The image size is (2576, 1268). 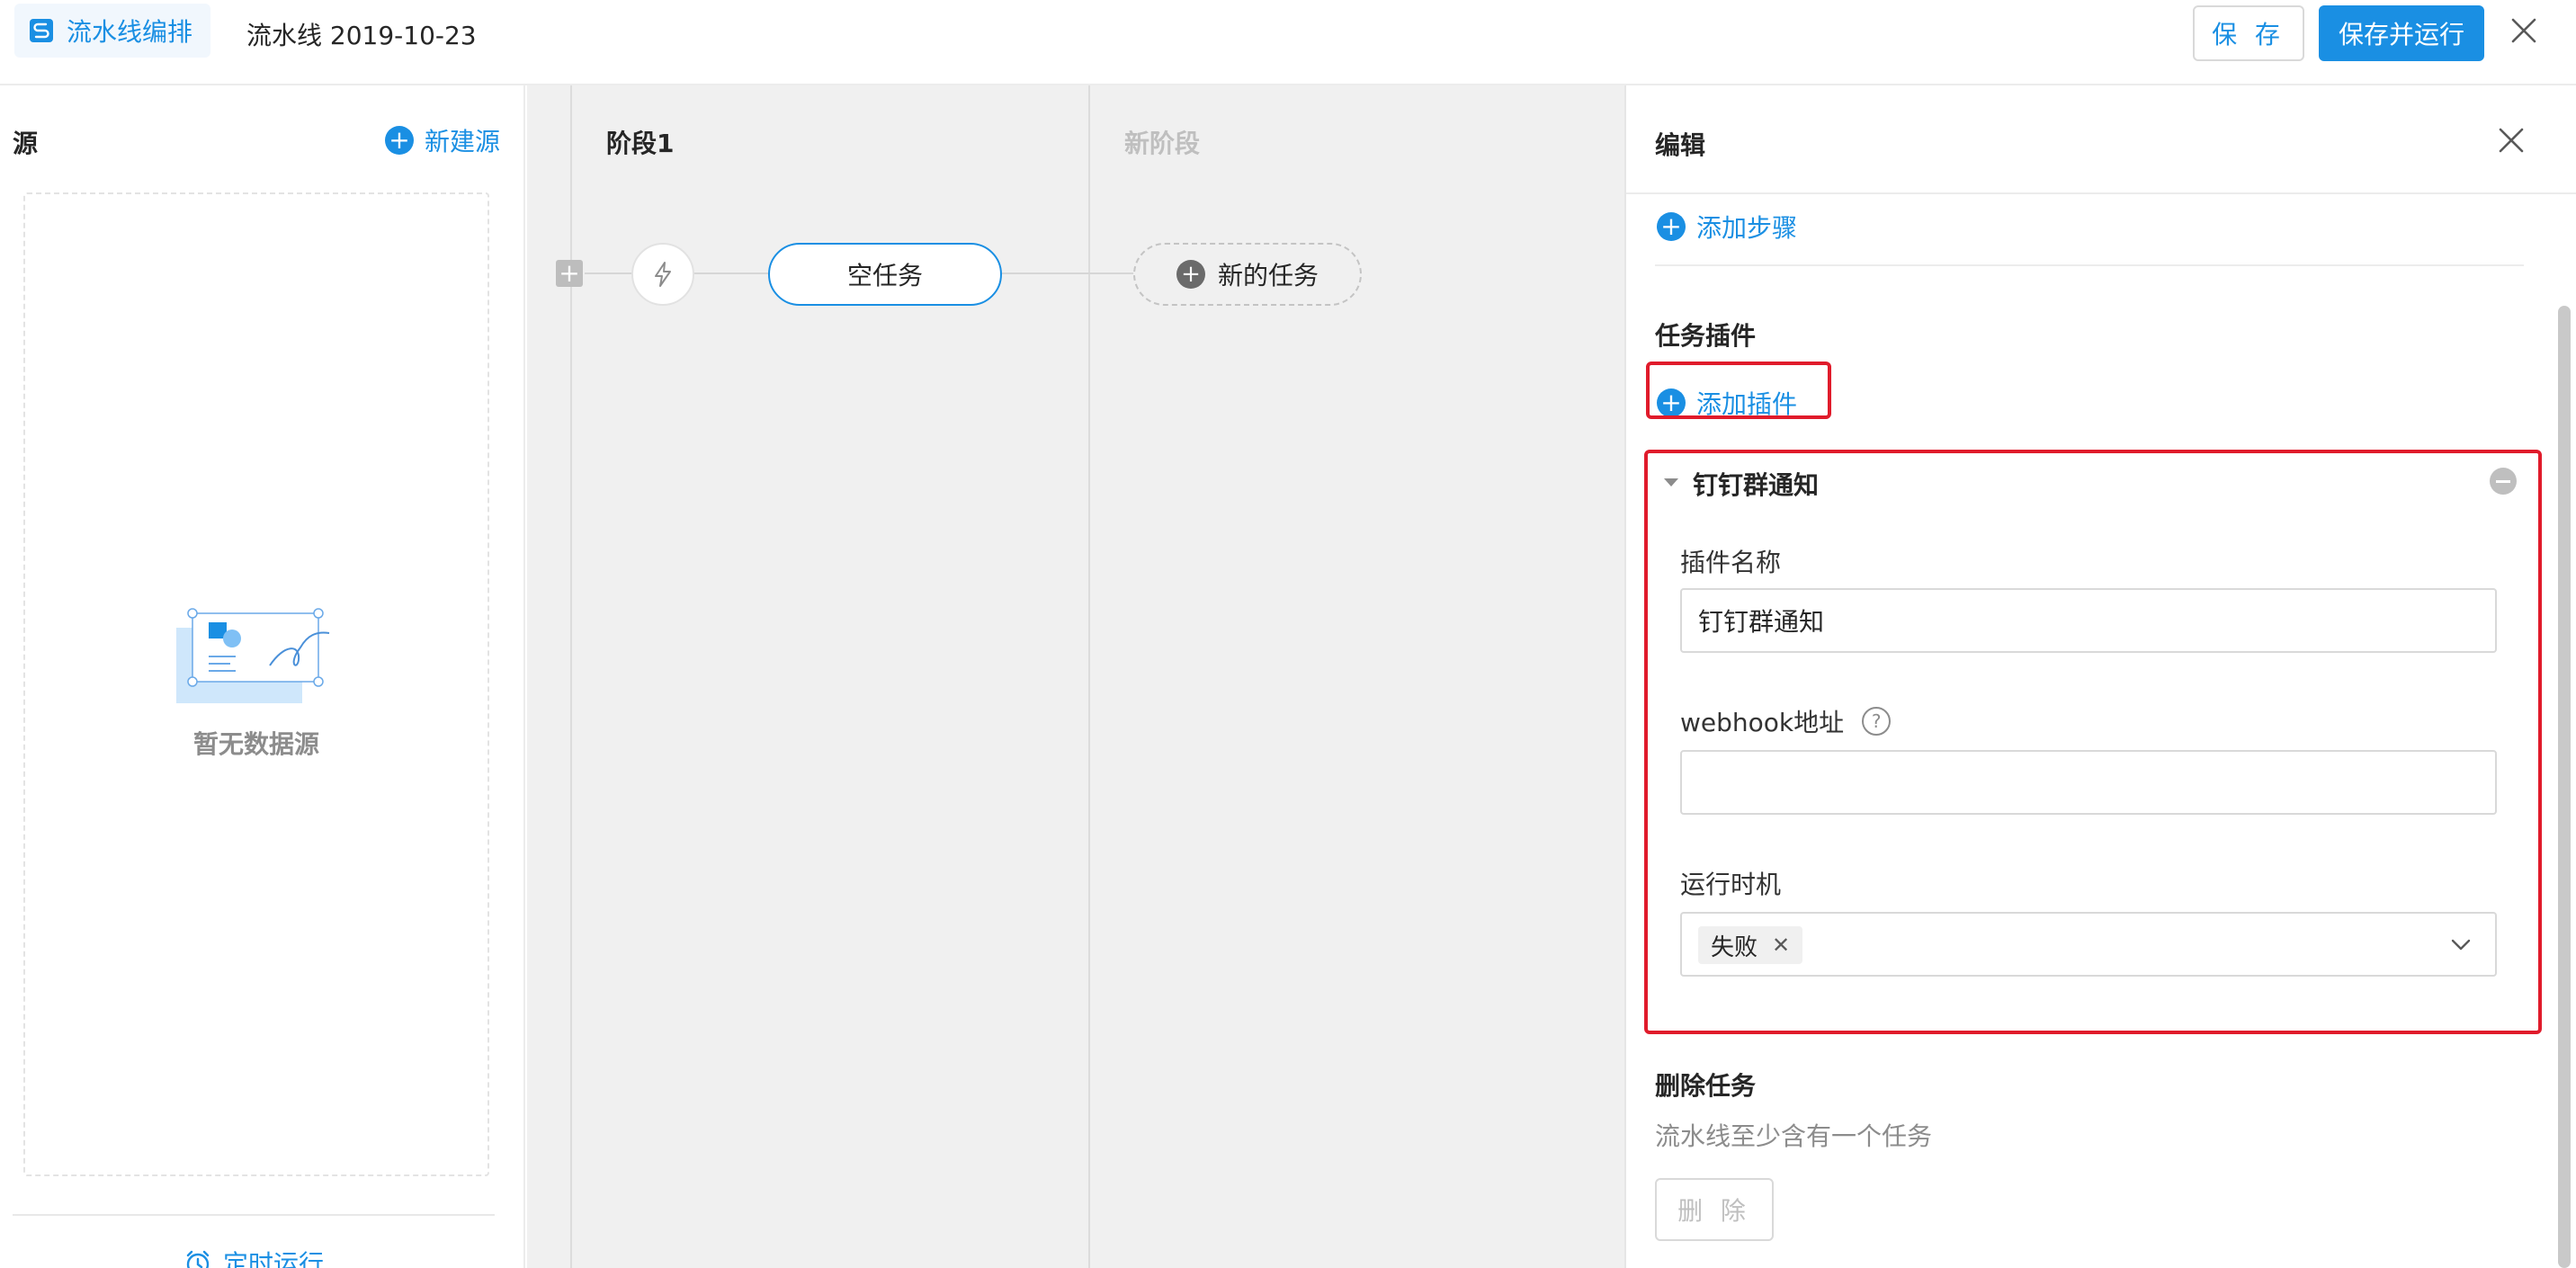 What do you see at coordinates (569, 273) in the screenshot?
I see `add-stage-button: +` at bounding box center [569, 273].